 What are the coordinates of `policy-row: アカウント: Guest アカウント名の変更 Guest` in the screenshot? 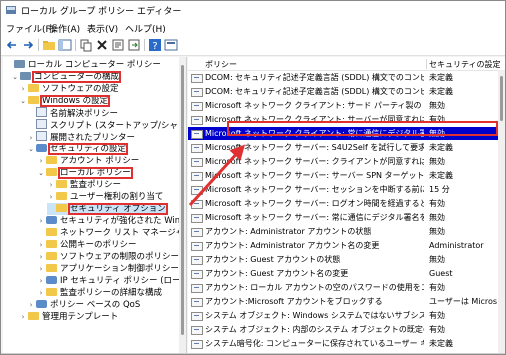 It's located at (343, 273).